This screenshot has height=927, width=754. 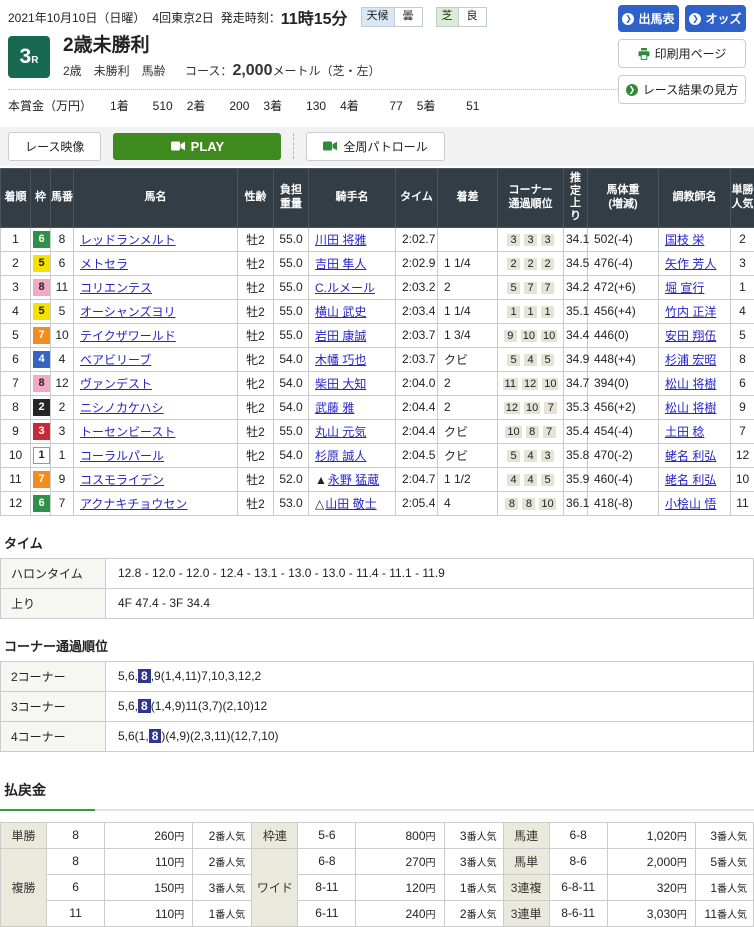 I want to click on trainer-name-link: 安田 翔伍, so click(x=690, y=336).